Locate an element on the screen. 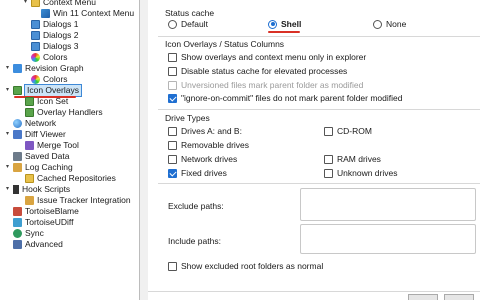 The width and height of the screenshot is (480, 300). tree-item-dialogs-3: Dialogs 3 is located at coordinates (54, 46).